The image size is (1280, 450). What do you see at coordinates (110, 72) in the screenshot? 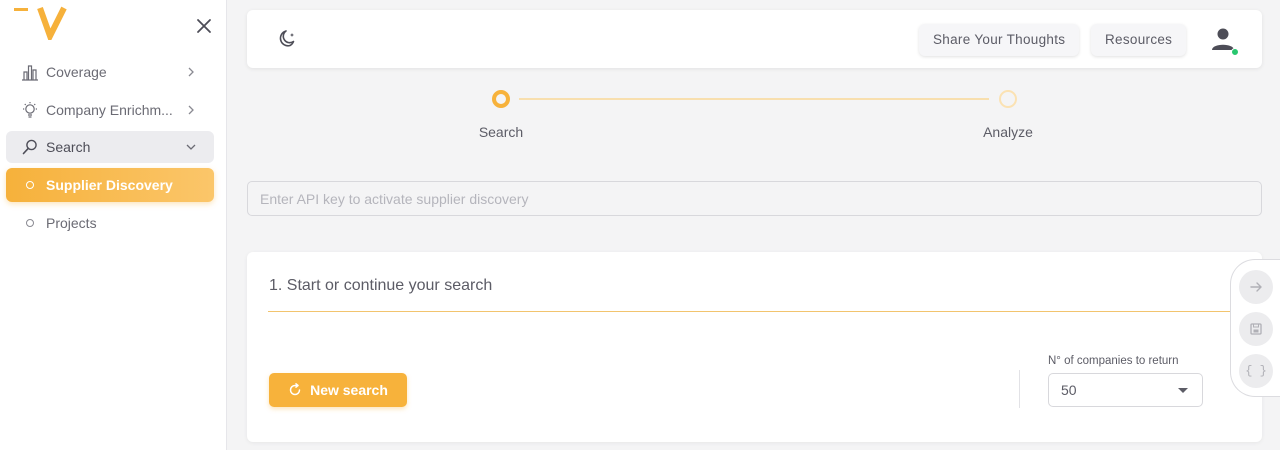
I see `sidebar-item-coverage: Coverage` at bounding box center [110, 72].